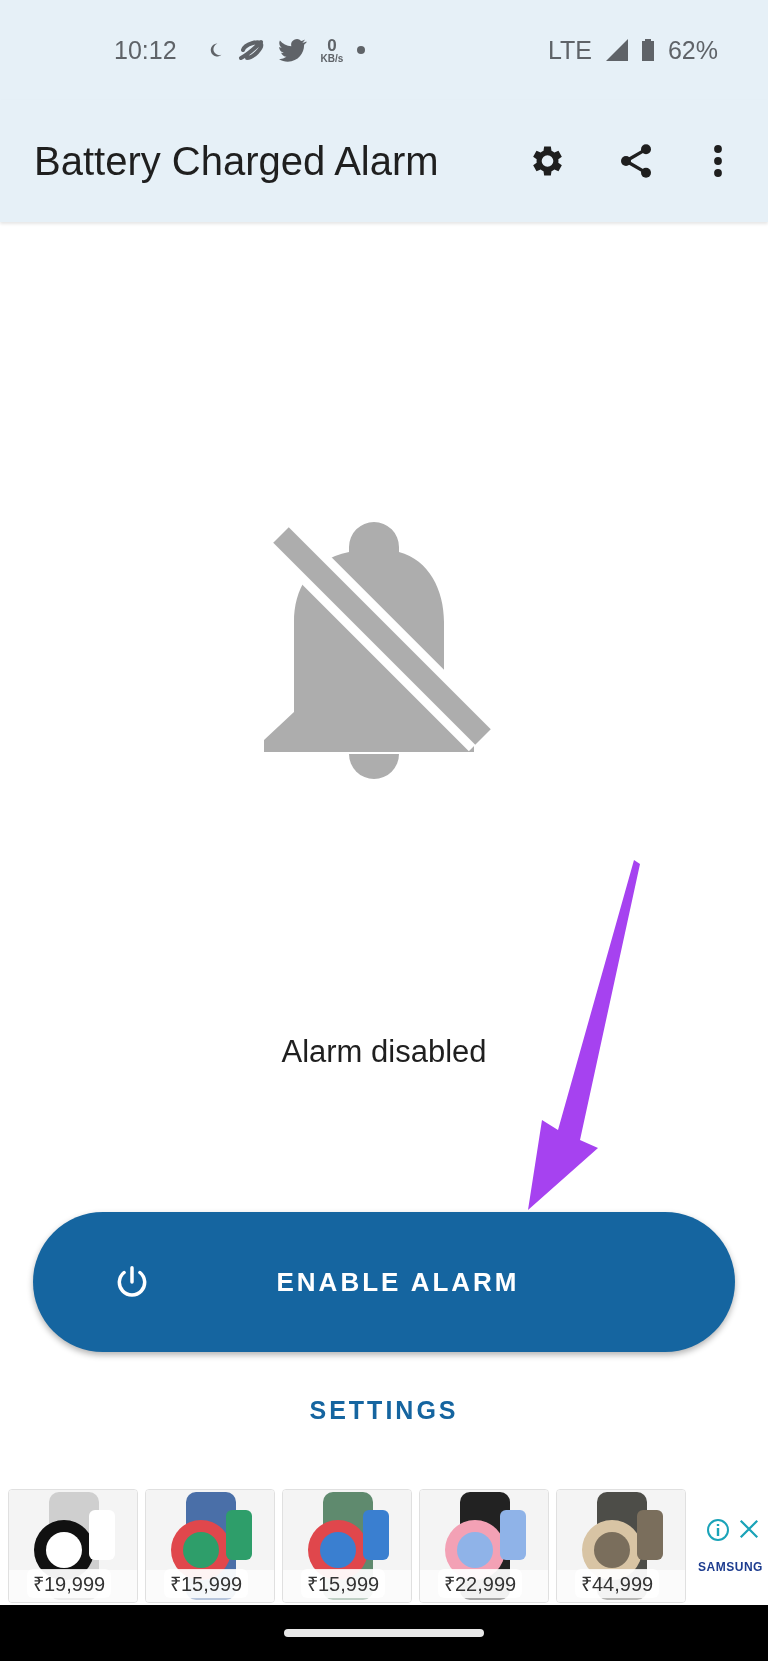 Image resolution: width=768 pixels, height=1661 pixels. I want to click on product-price: ₹44,999, so click(617, 1583).